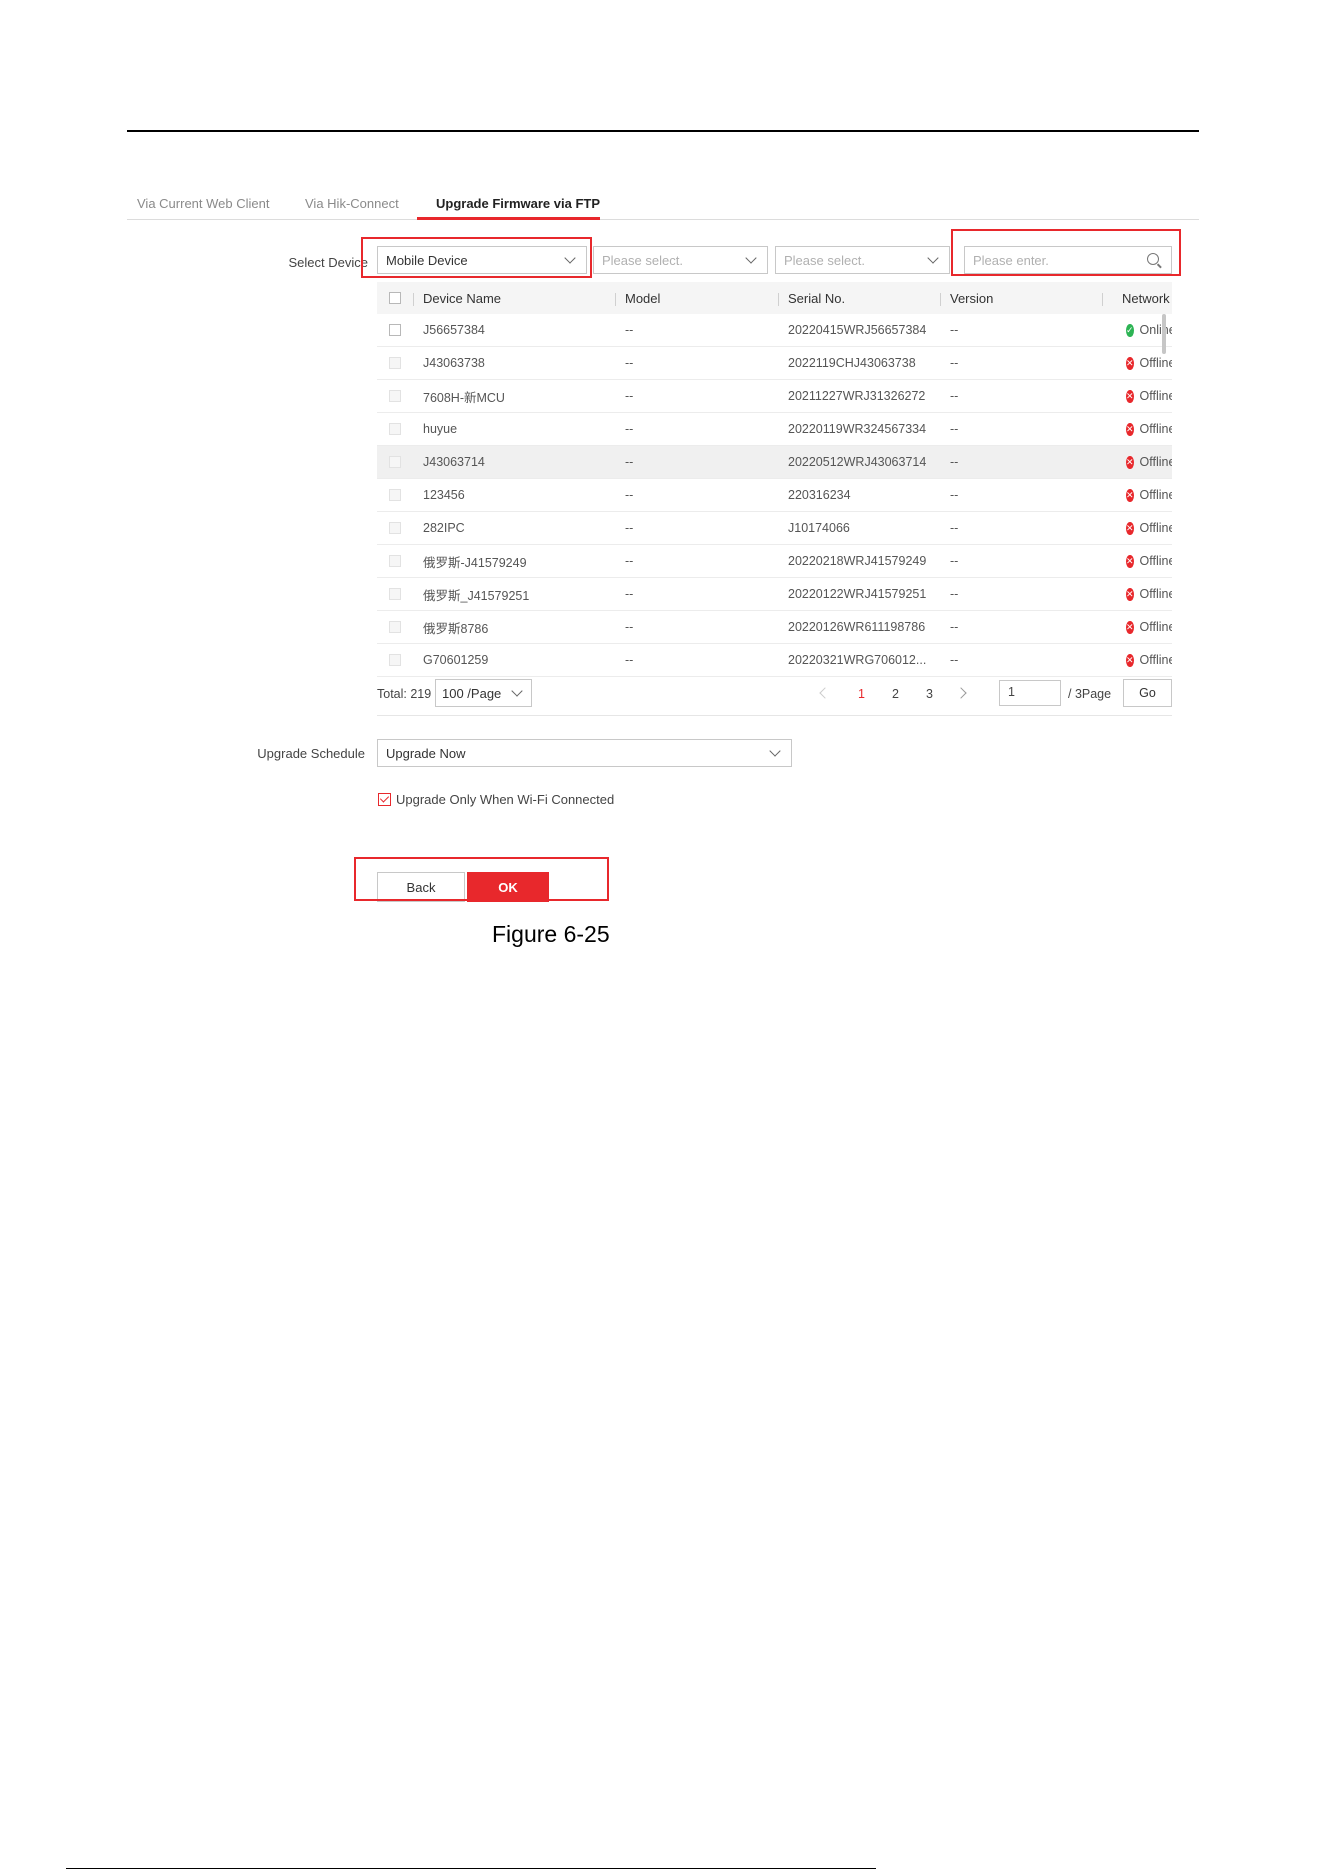  I want to click on figure-caption: Figure 6-25, so click(551, 934).